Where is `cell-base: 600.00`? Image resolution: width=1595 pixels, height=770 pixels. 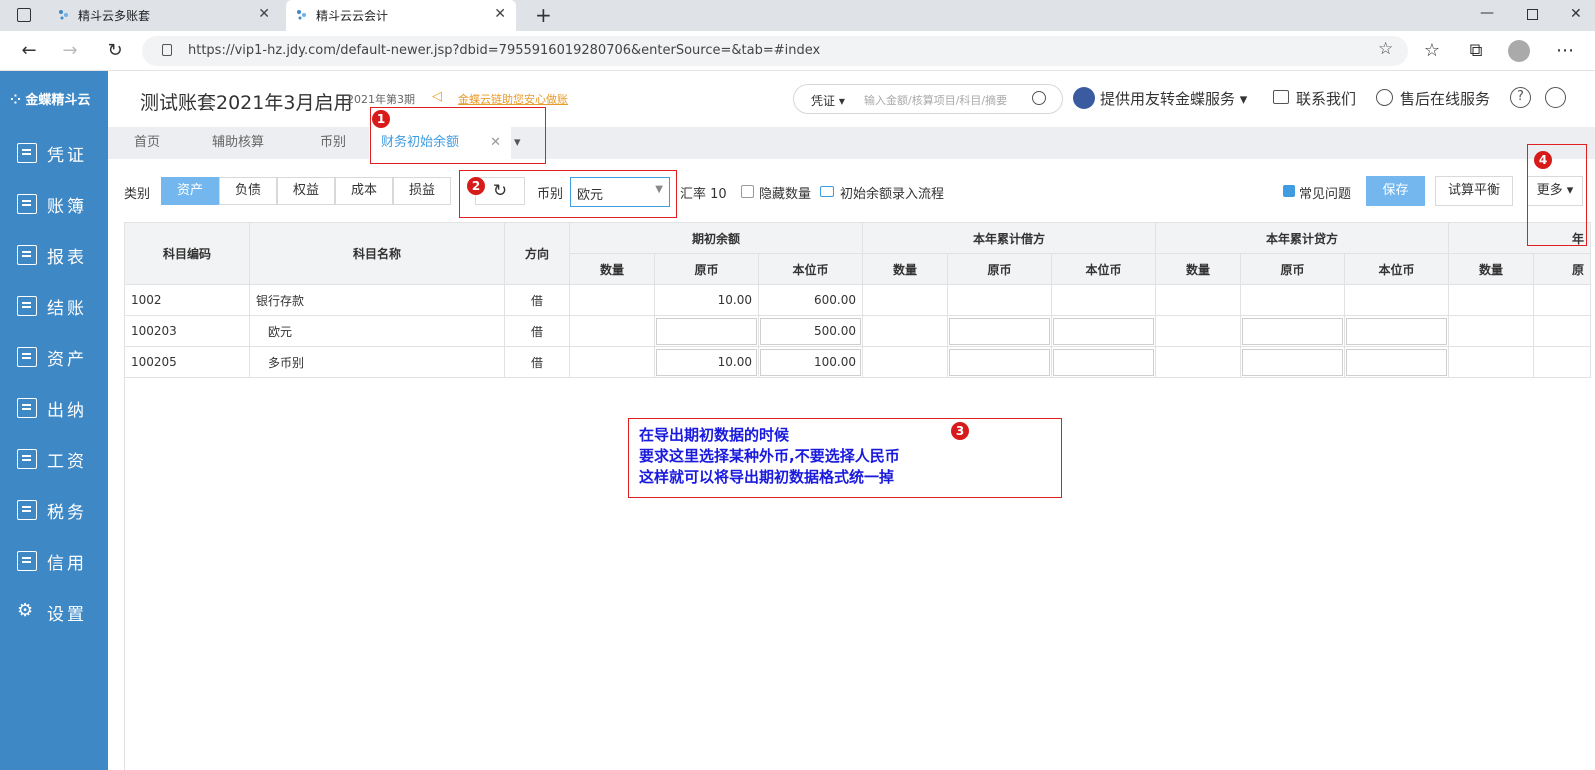
cell-base: 600.00 is located at coordinates (810, 300).